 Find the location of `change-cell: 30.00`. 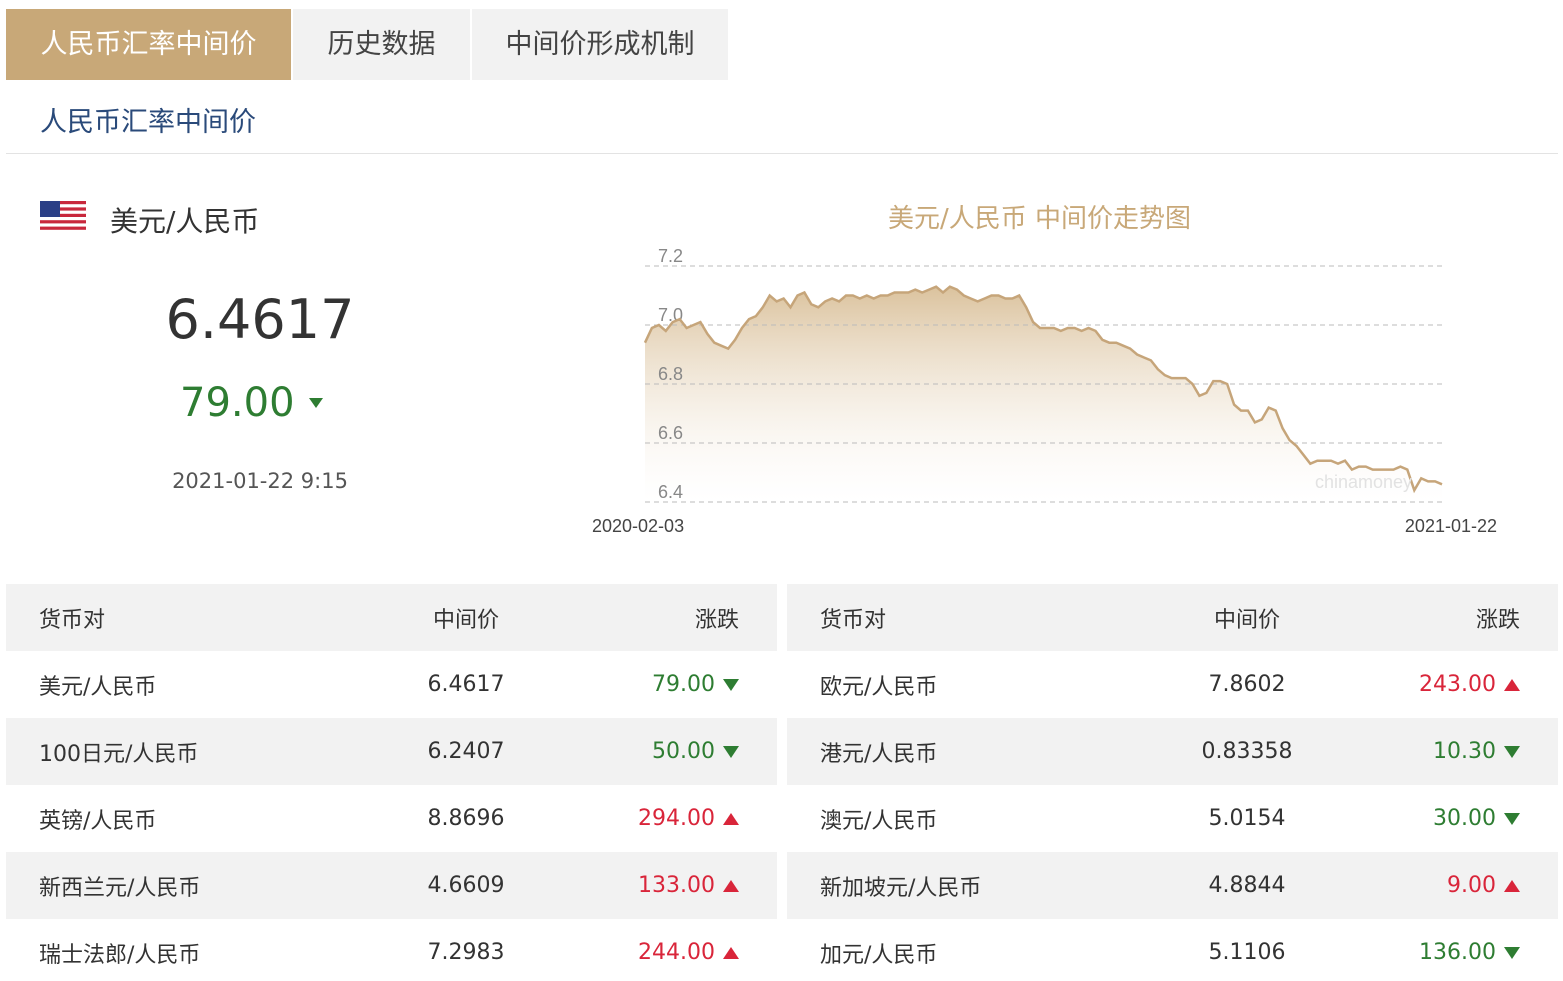

change-cell: 30.00 is located at coordinates (1462, 818).